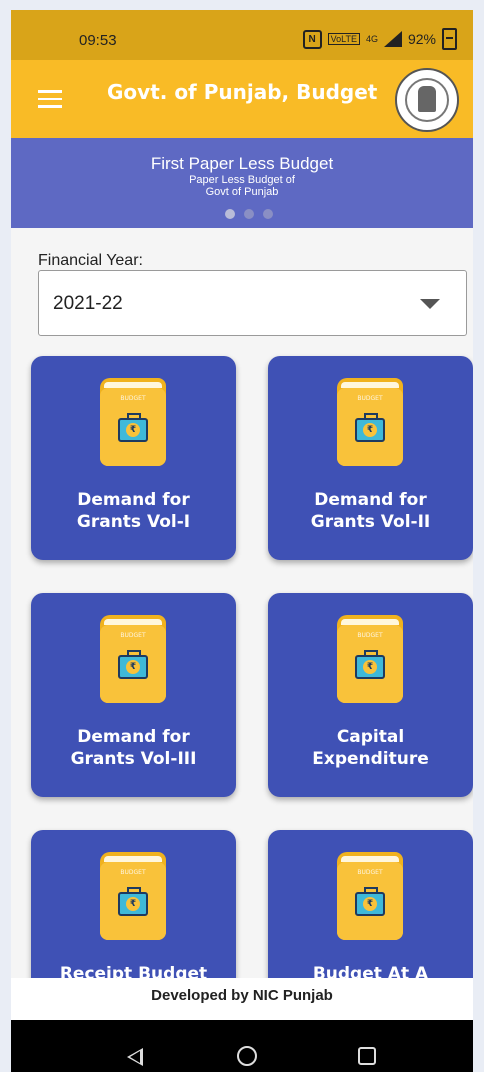  What do you see at coordinates (135, 1057) in the screenshot?
I see `back-icon` at bounding box center [135, 1057].